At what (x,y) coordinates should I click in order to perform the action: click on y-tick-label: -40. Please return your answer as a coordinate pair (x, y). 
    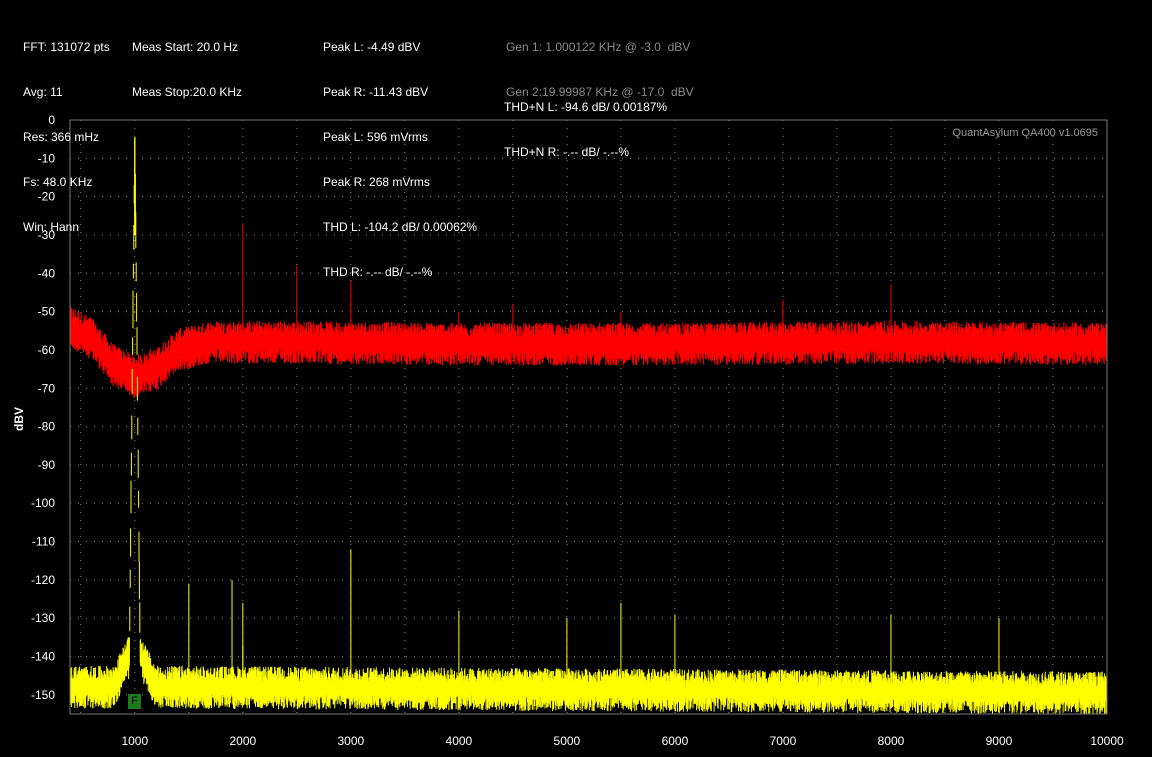
    Looking at the image, I should click on (47, 273).